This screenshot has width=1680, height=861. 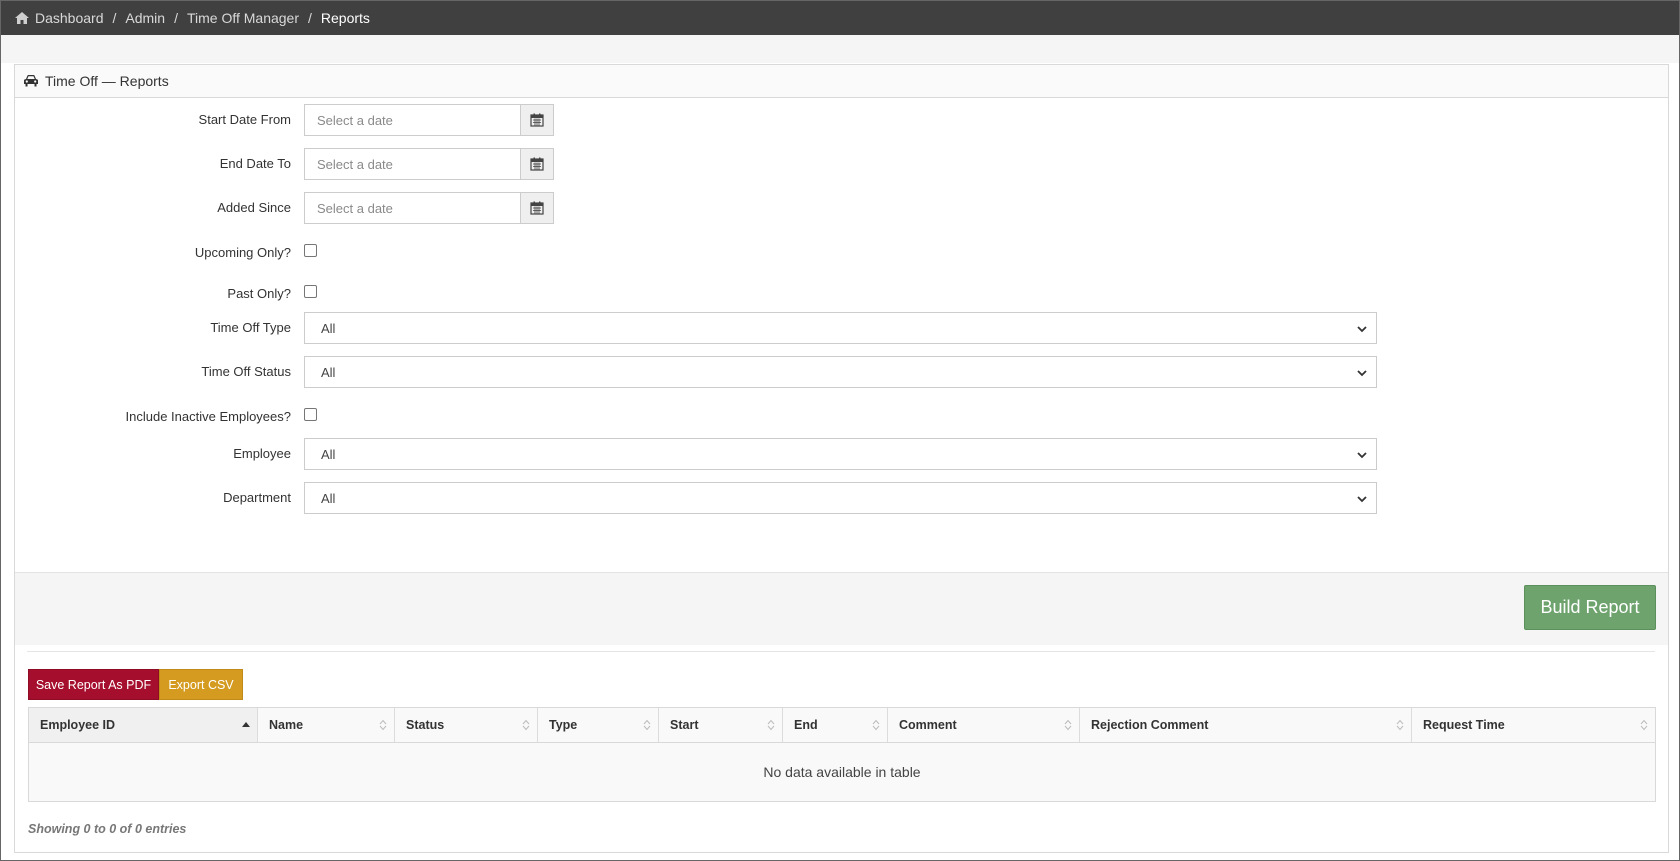 I want to click on time-off-status-select: All, so click(x=840, y=372).